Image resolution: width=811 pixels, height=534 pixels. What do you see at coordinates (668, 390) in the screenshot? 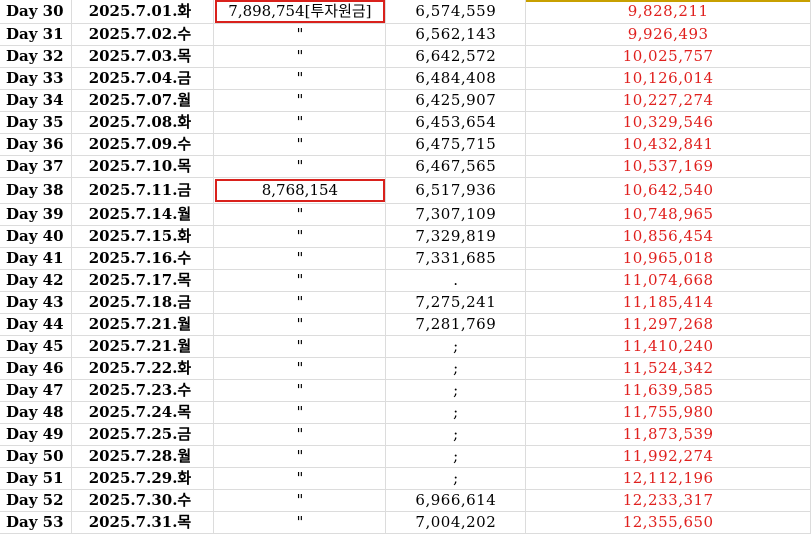
I see `cumulative-cell: 11,639,585` at bounding box center [668, 390].